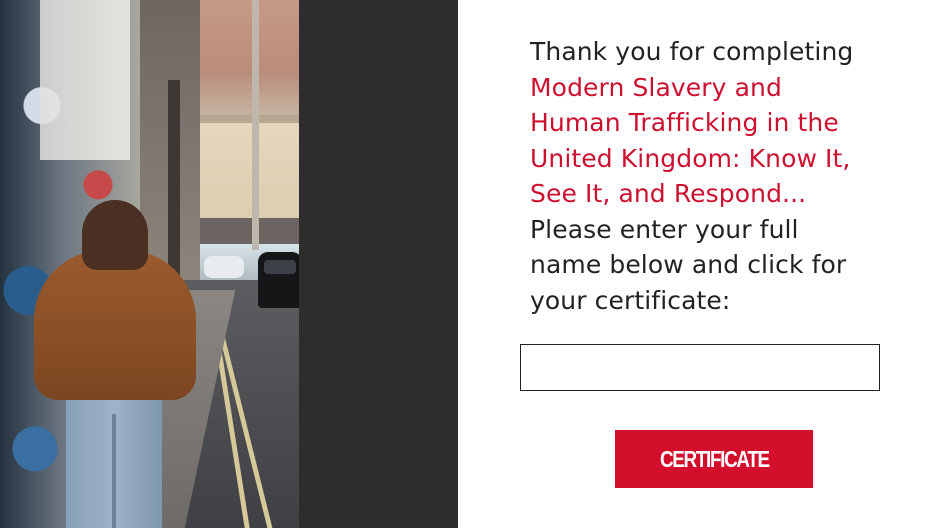 The width and height of the screenshot is (940, 528). I want to click on photo-person-jacket, so click(115, 325).